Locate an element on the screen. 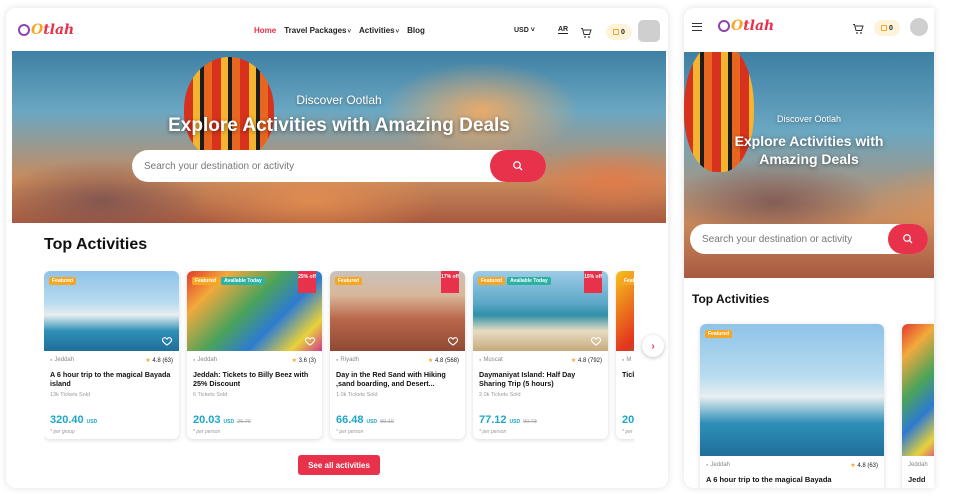 The width and height of the screenshot is (960, 500). bookings-count: 0 is located at coordinates (623, 32).